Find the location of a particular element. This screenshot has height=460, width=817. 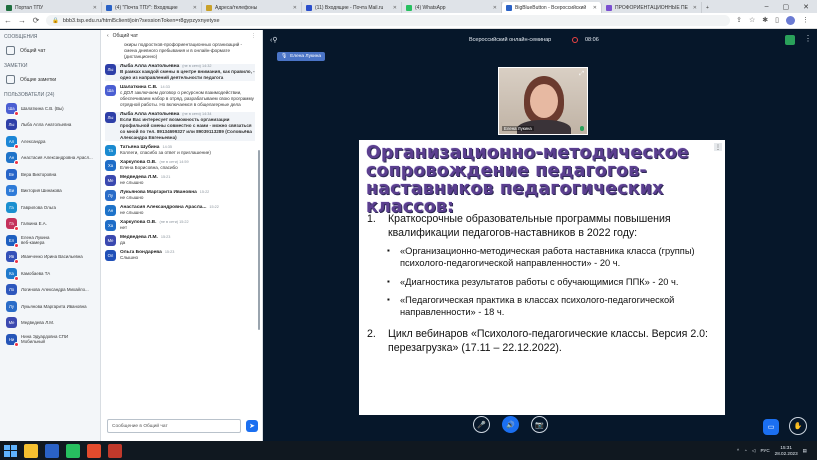

share-icon: ⇪ is located at coordinates (739, 20).